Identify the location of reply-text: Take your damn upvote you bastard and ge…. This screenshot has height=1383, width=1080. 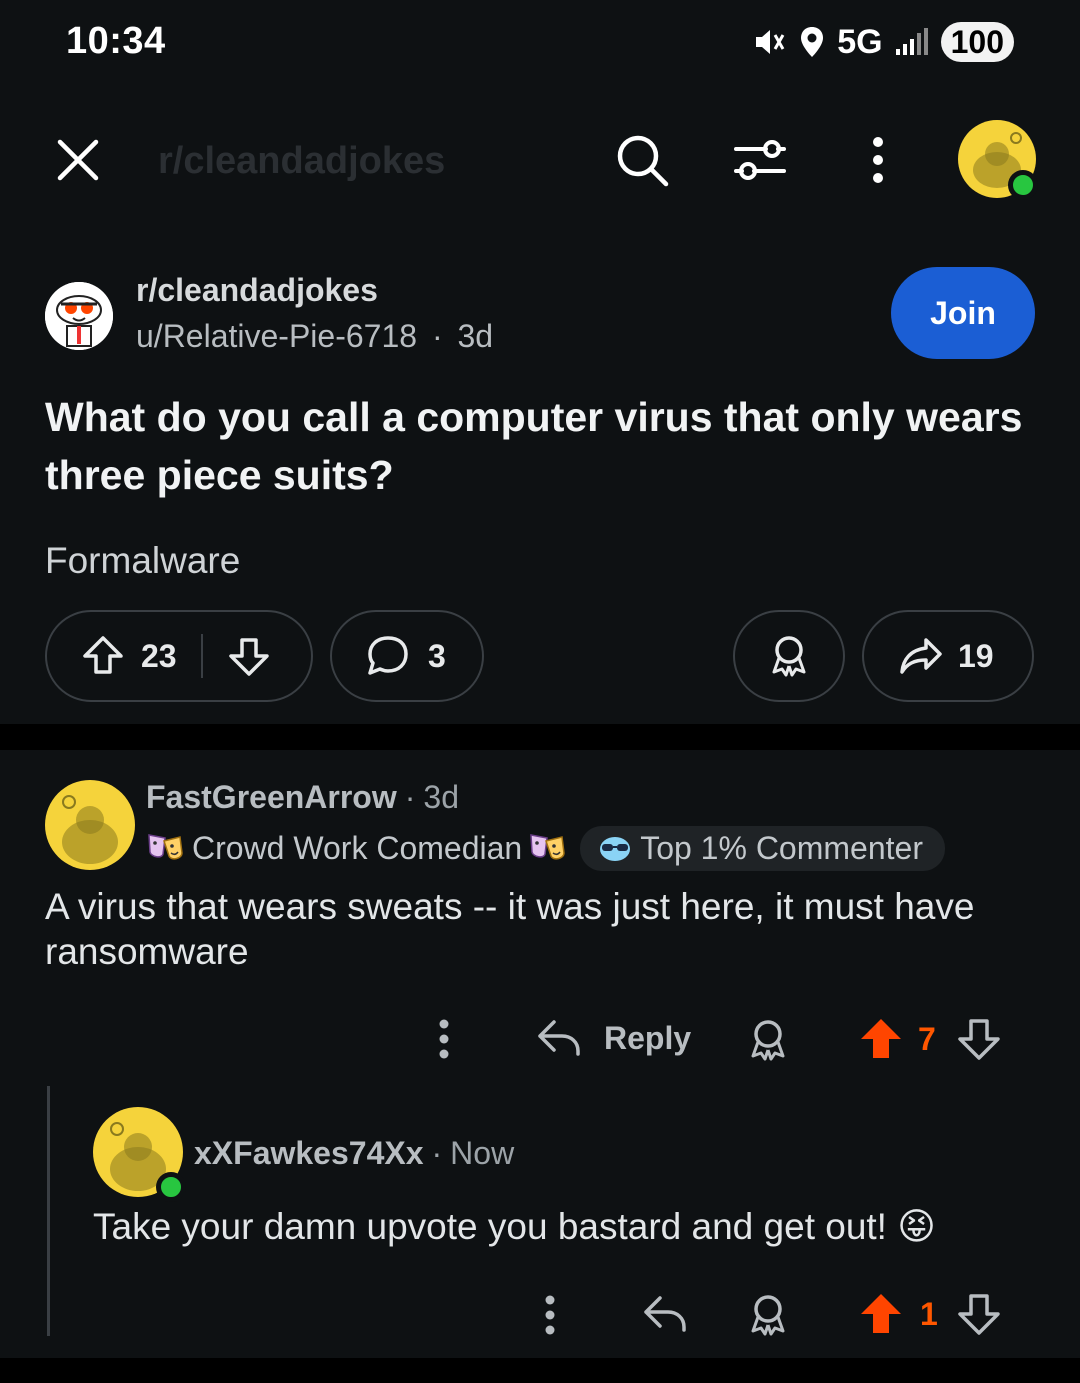
(514, 1226).